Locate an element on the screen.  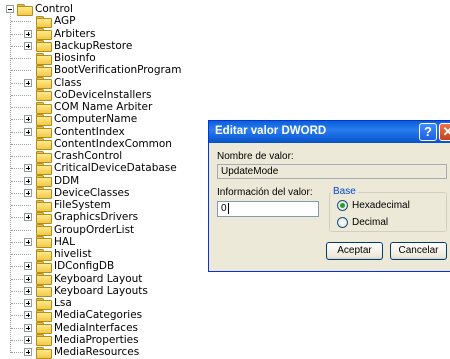
tree-node: CoDeviceInstallers is located at coordinates (88, 95).